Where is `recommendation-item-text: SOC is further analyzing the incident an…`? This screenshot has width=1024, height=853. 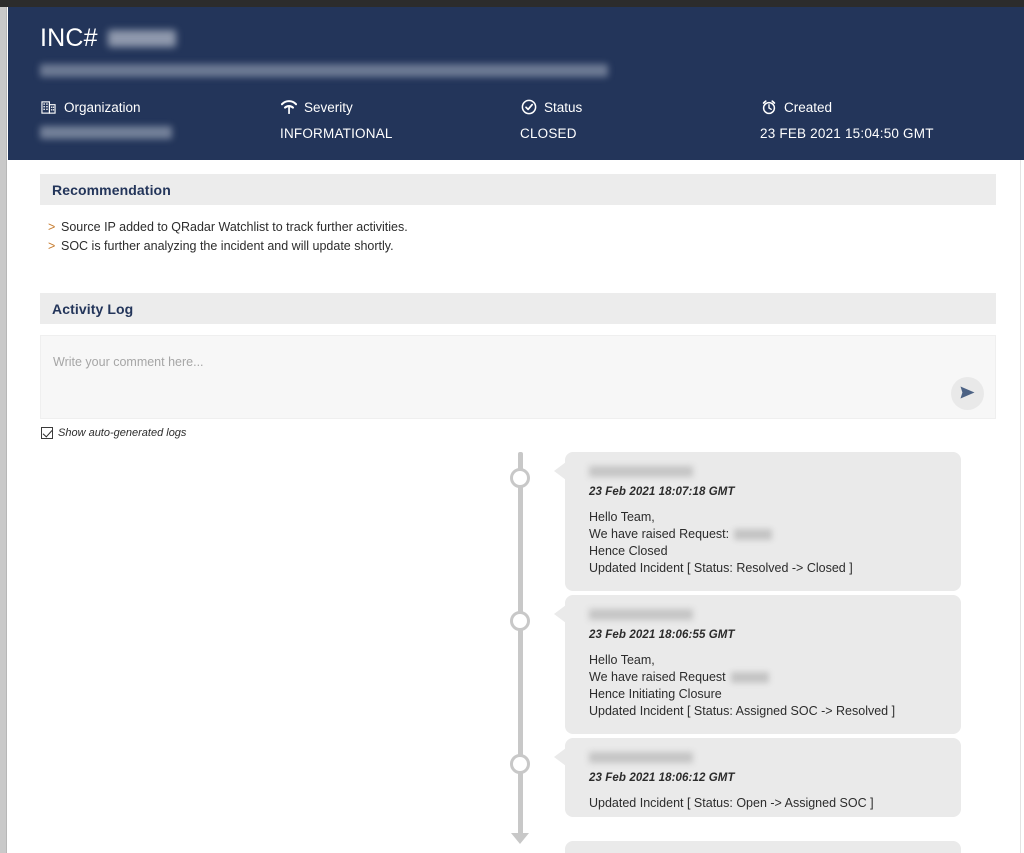 recommendation-item-text: SOC is further analyzing the incident an… is located at coordinates (227, 246).